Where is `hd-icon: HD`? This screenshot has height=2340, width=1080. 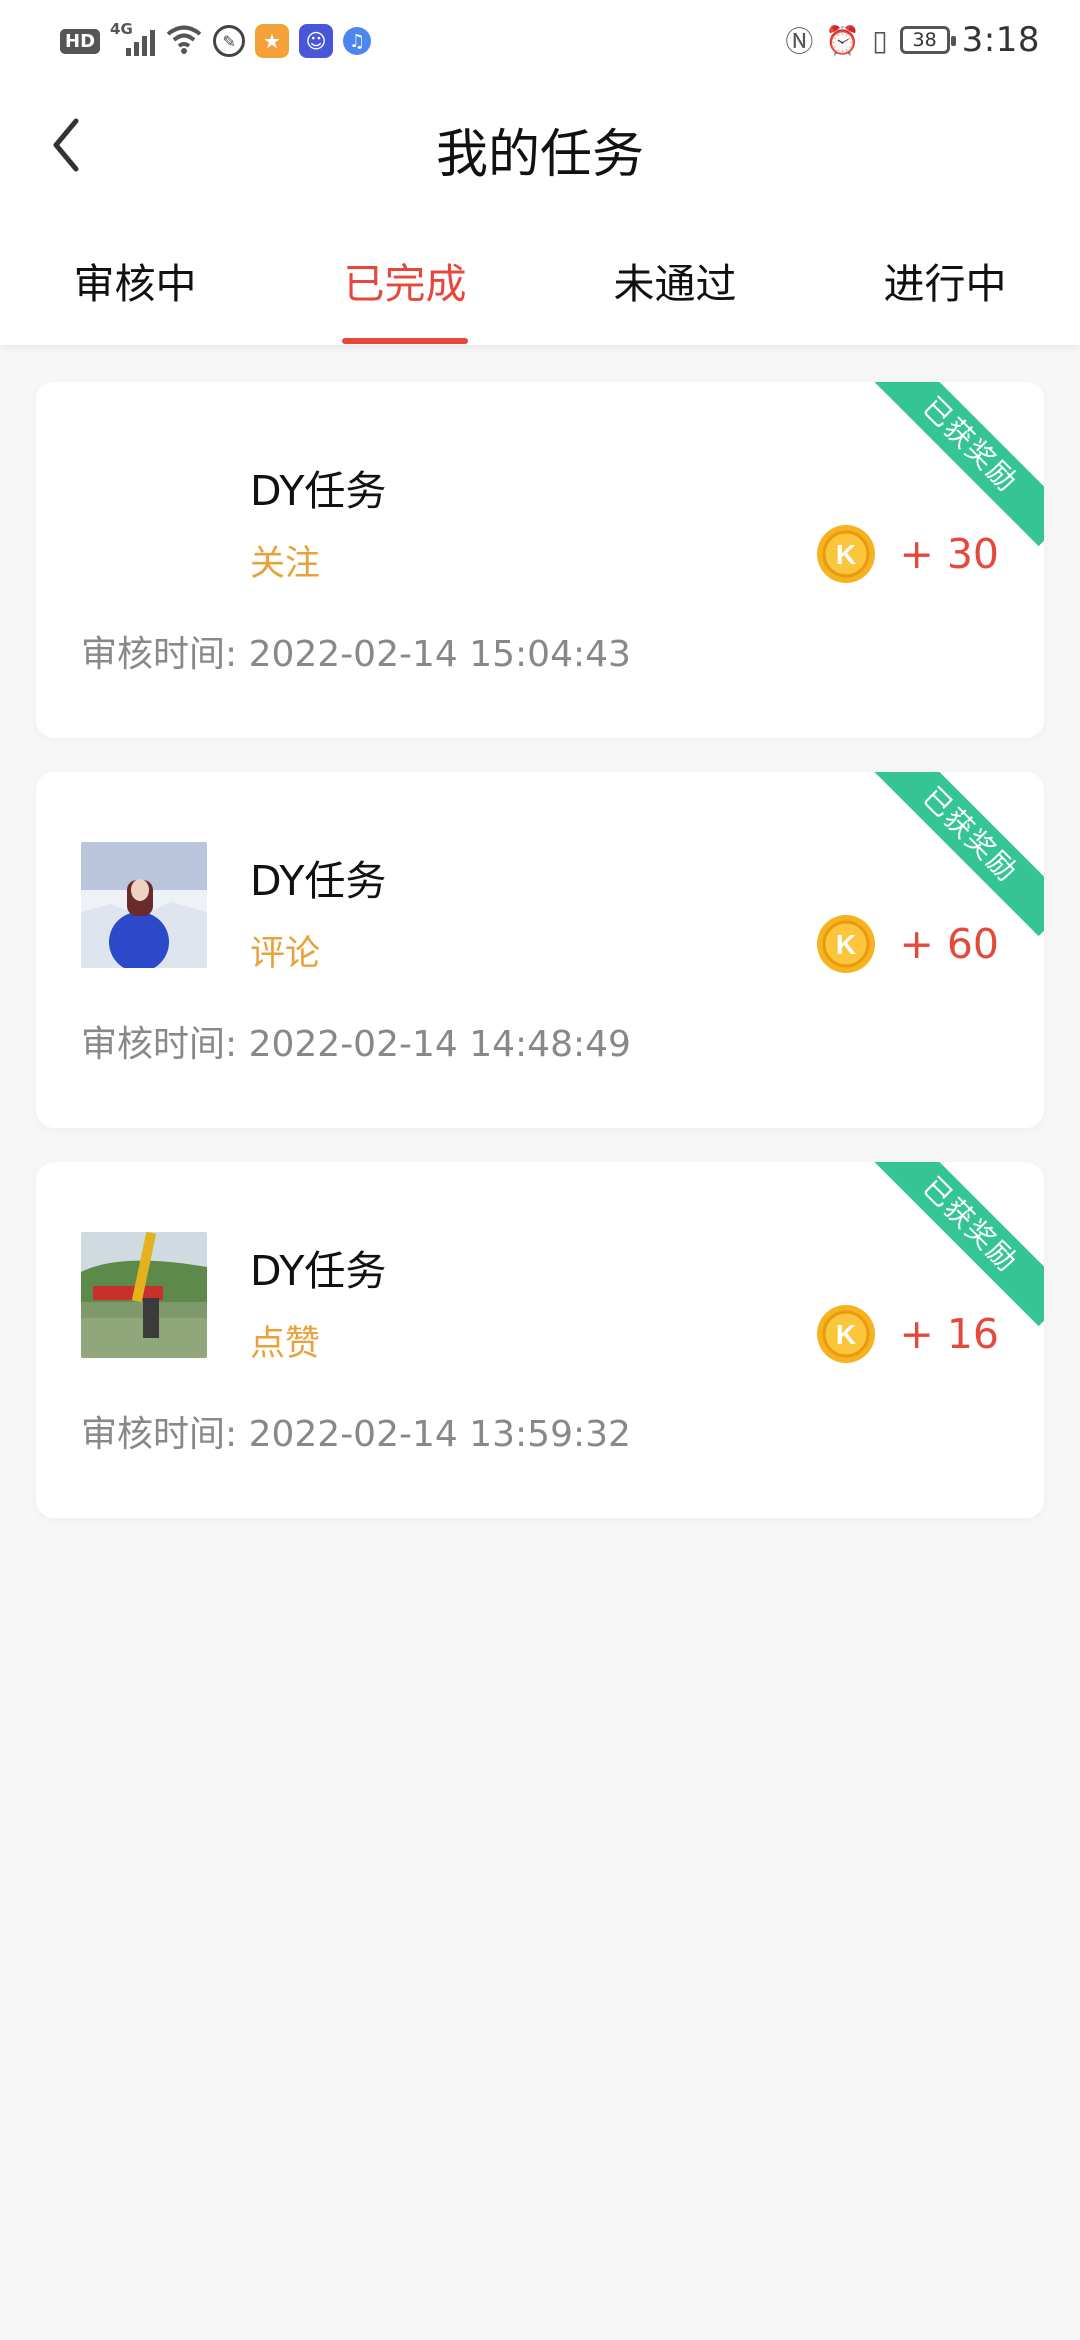 hd-icon: HD is located at coordinates (80, 41).